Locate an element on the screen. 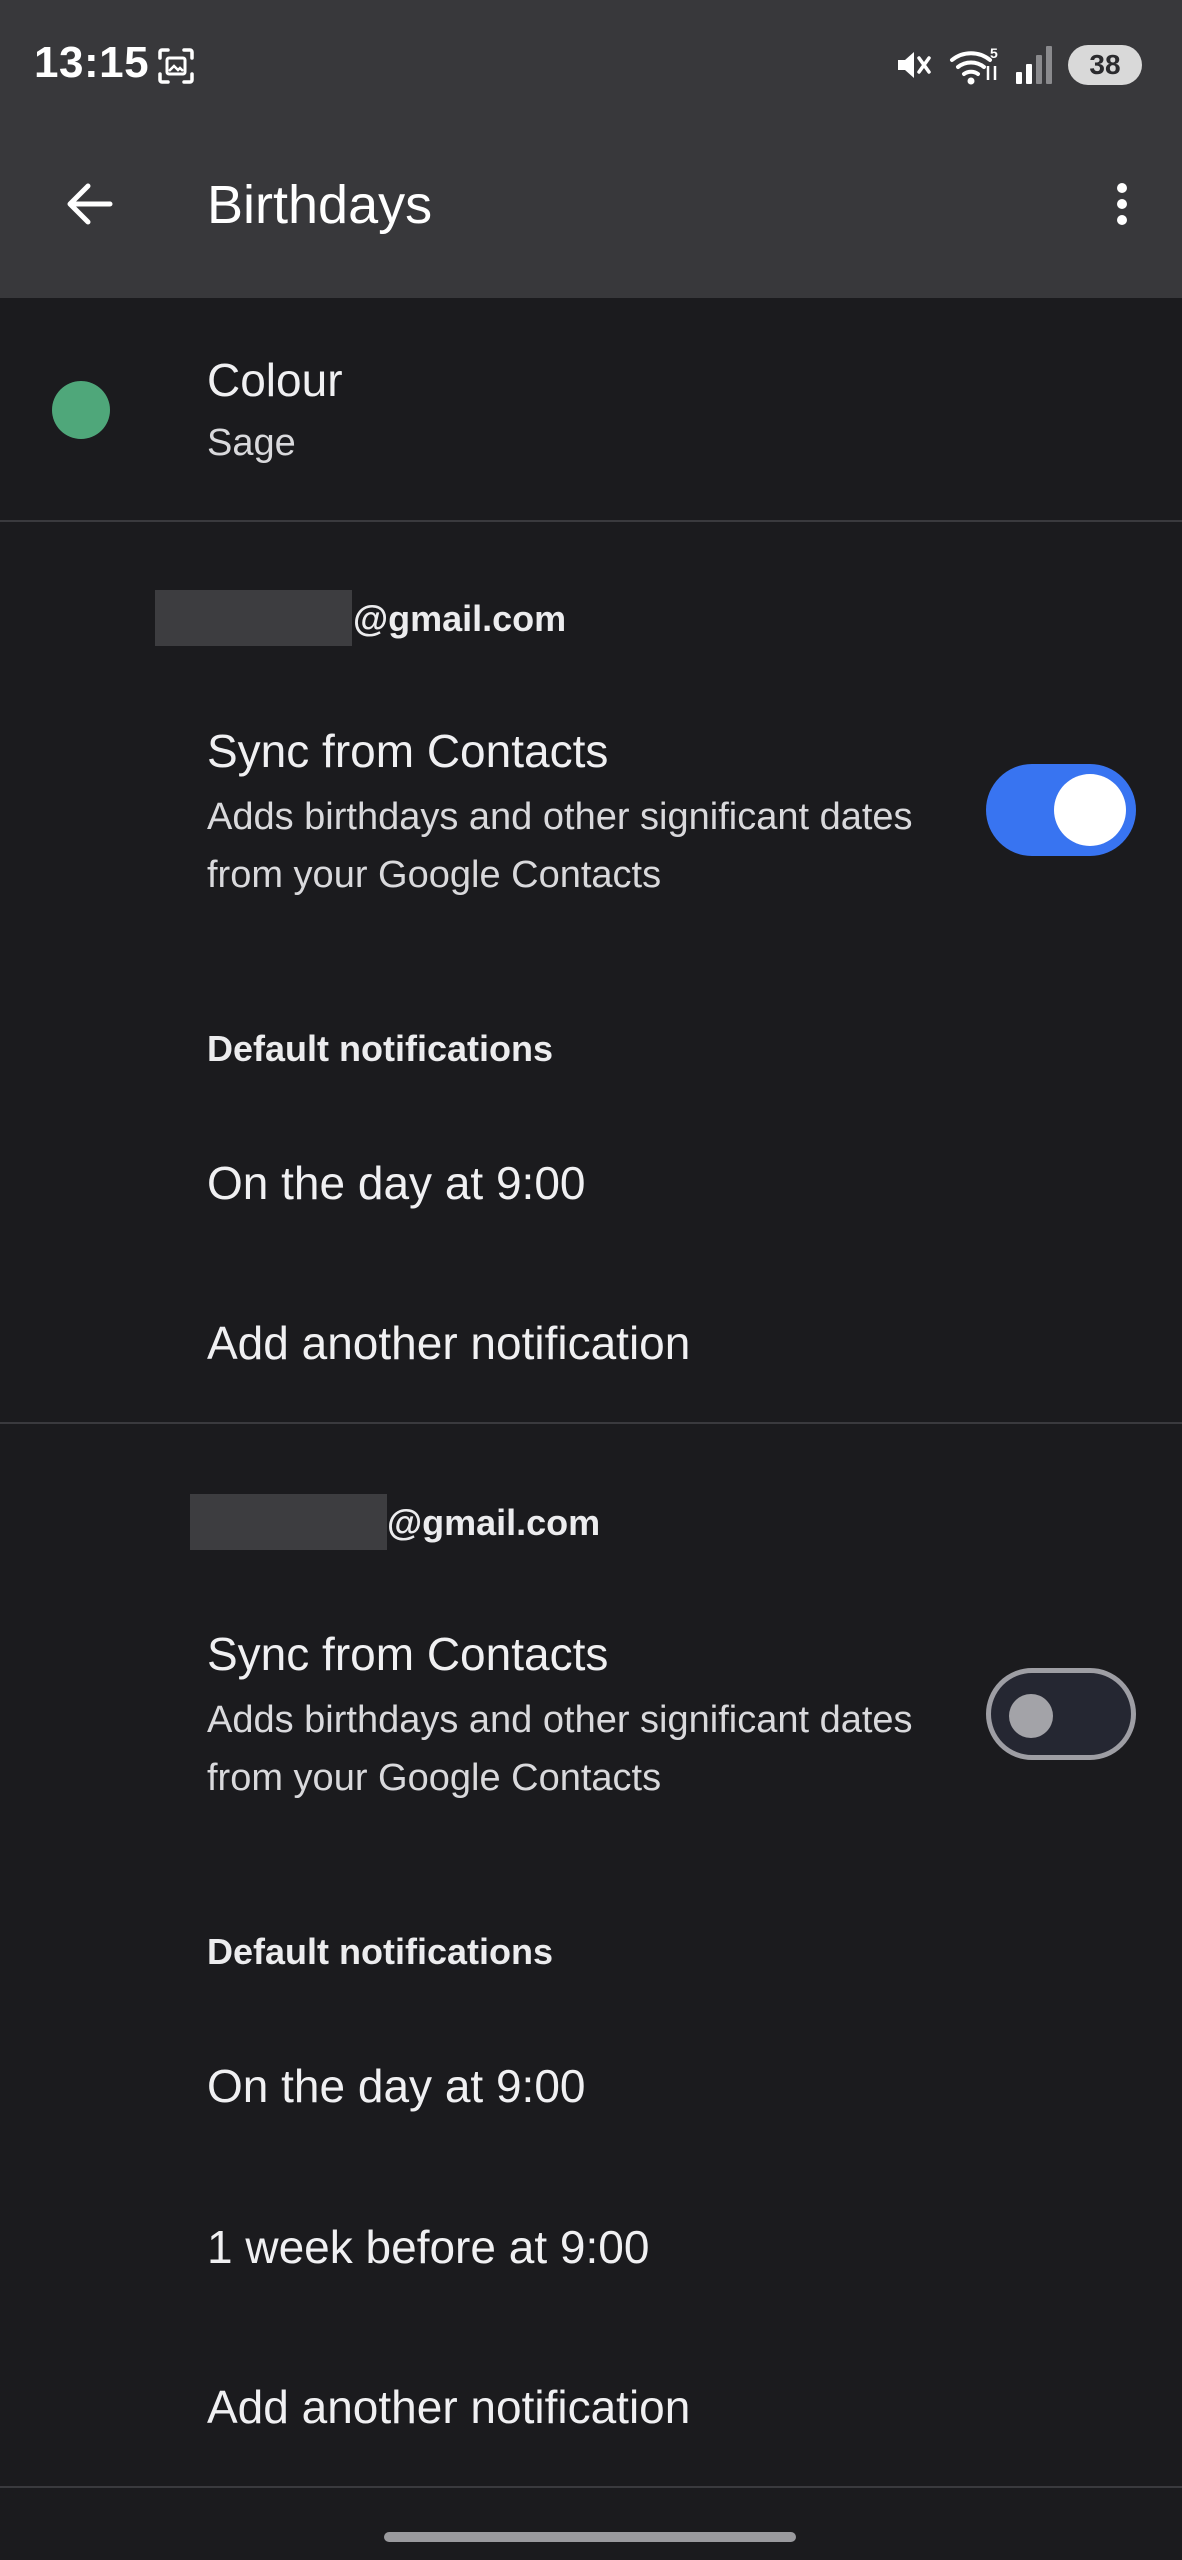 The height and width of the screenshot is (2560, 1182). colour-label: Colour is located at coordinates (275, 380).